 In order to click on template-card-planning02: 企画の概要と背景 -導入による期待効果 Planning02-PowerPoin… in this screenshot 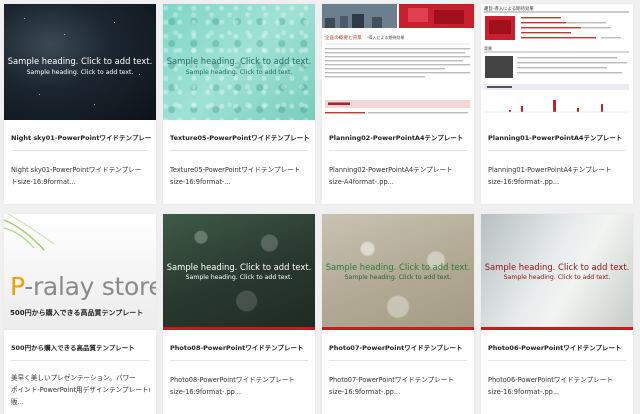, I will do `click(398, 104)`.